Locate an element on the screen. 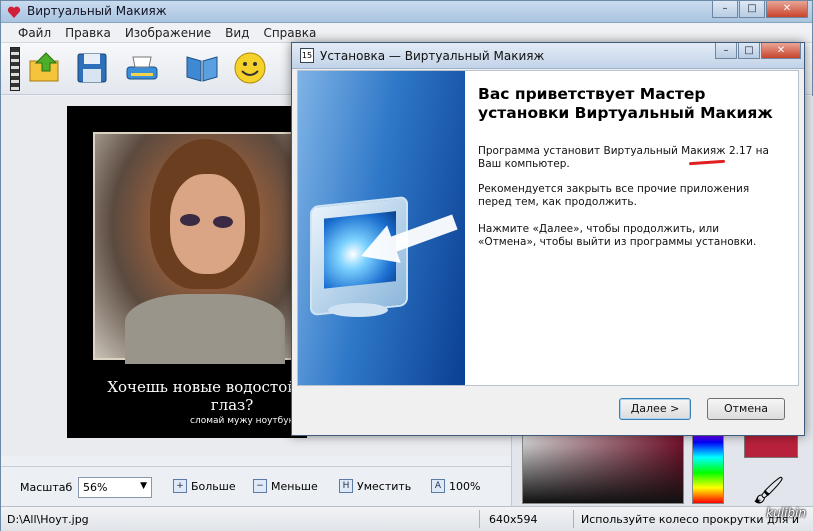 Image resolution: width=813 pixels, height=531 pixels. zoom-value: 56% is located at coordinates (95, 487).